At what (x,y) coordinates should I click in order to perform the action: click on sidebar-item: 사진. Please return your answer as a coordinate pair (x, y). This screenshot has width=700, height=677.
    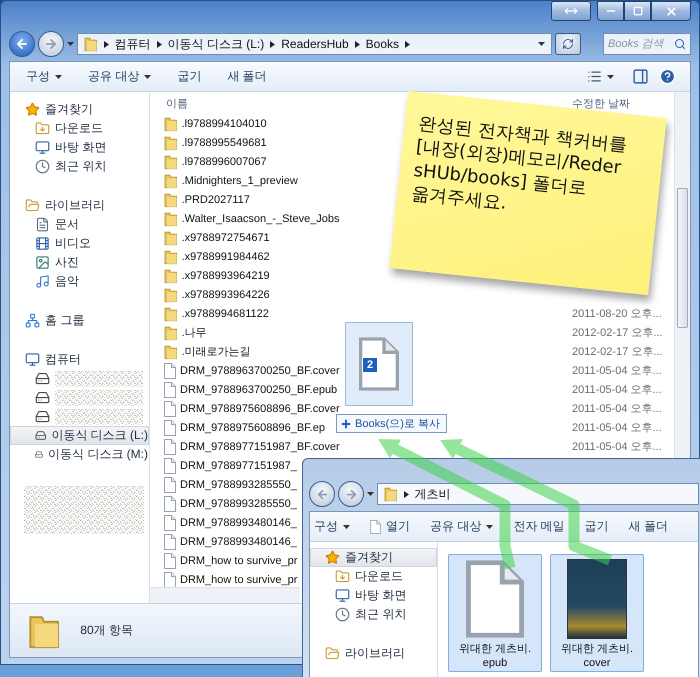
    Looking at the image, I should click on (79, 262).